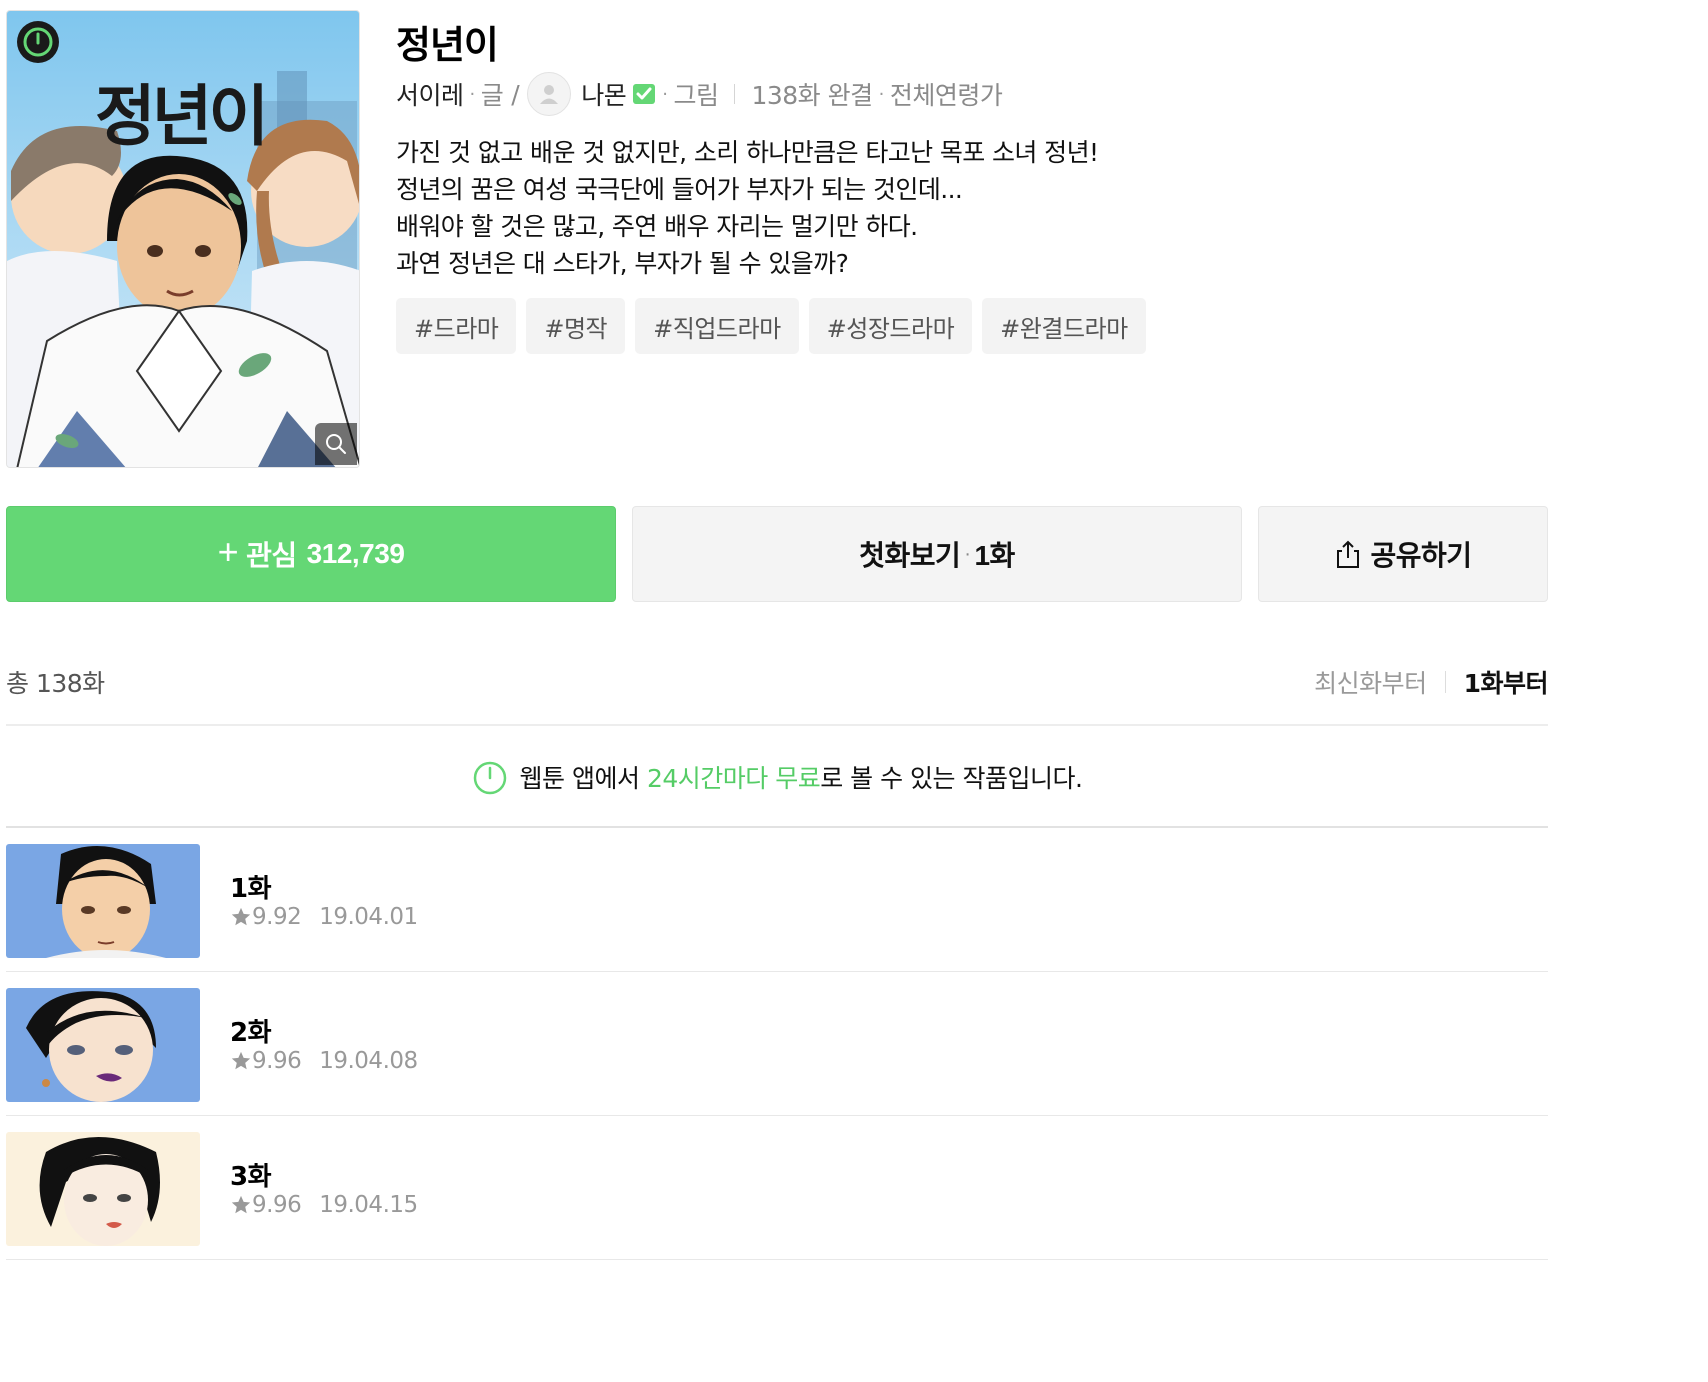 The image size is (1708, 1382). What do you see at coordinates (368, 1061) in the screenshot?
I see `episode-date: 19.04.08` at bounding box center [368, 1061].